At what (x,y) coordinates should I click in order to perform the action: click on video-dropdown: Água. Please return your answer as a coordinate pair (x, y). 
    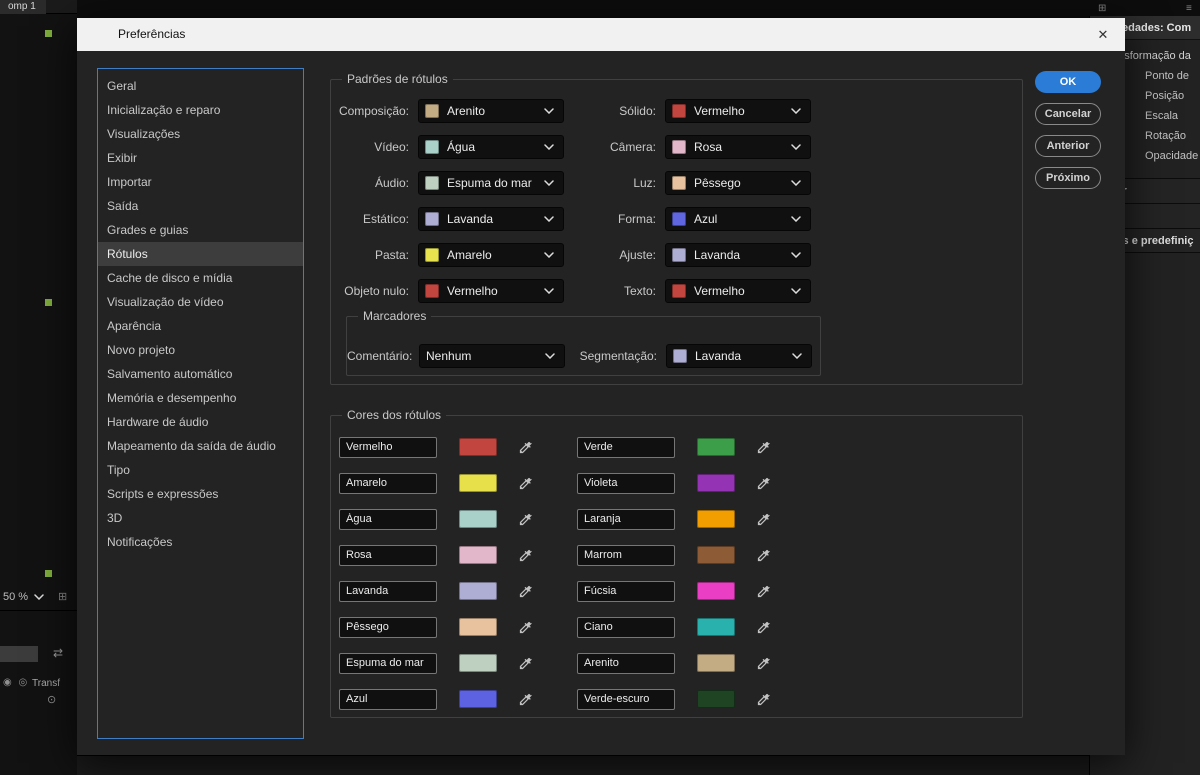
    Looking at the image, I should click on (491, 147).